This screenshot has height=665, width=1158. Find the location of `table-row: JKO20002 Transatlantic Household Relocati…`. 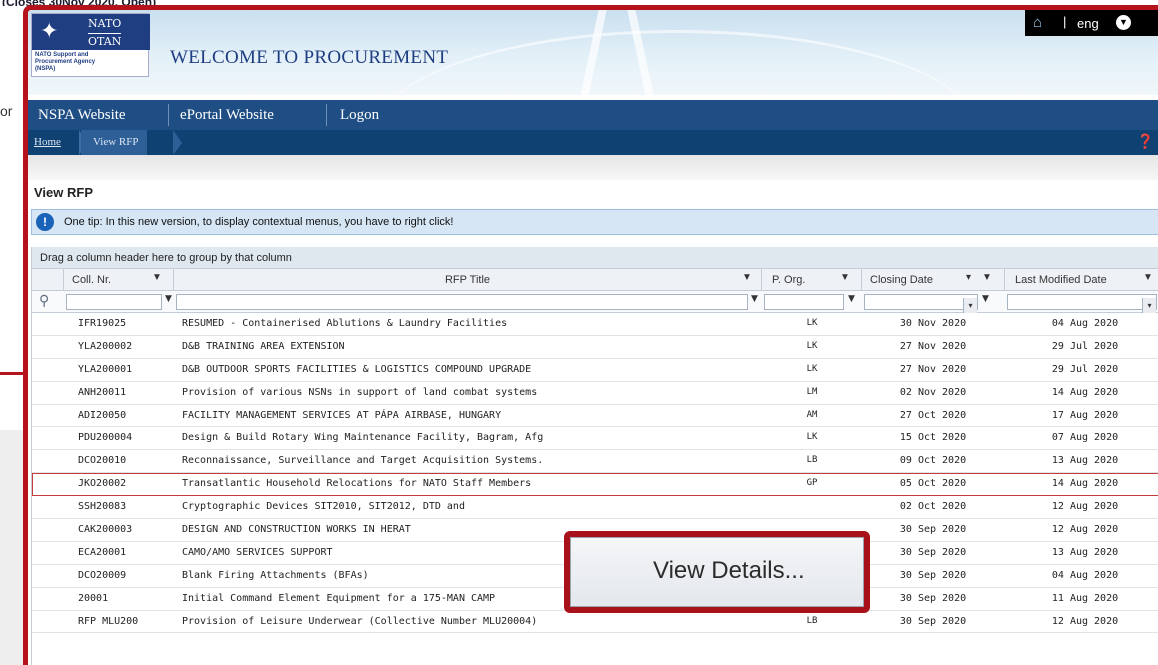

table-row: JKO20002 Transatlantic Household Relocati… is located at coordinates (595, 485).